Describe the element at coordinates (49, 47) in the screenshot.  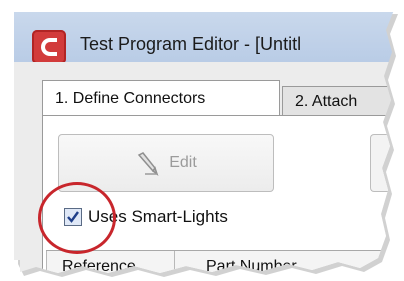
I see `app-logo-icon` at that location.